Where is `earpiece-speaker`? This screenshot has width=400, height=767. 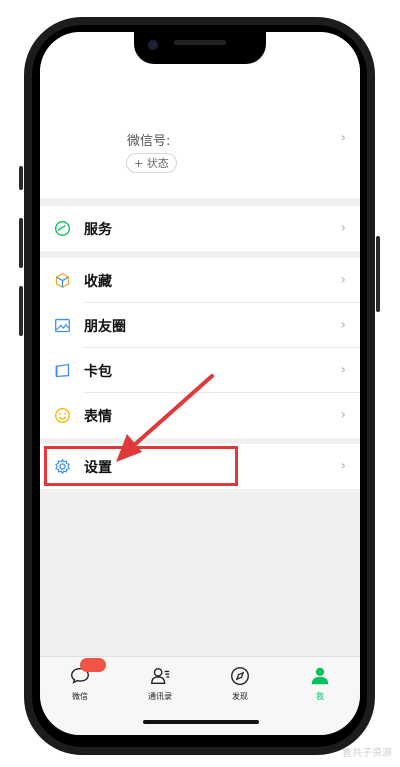
earpiece-speaker is located at coordinates (200, 42).